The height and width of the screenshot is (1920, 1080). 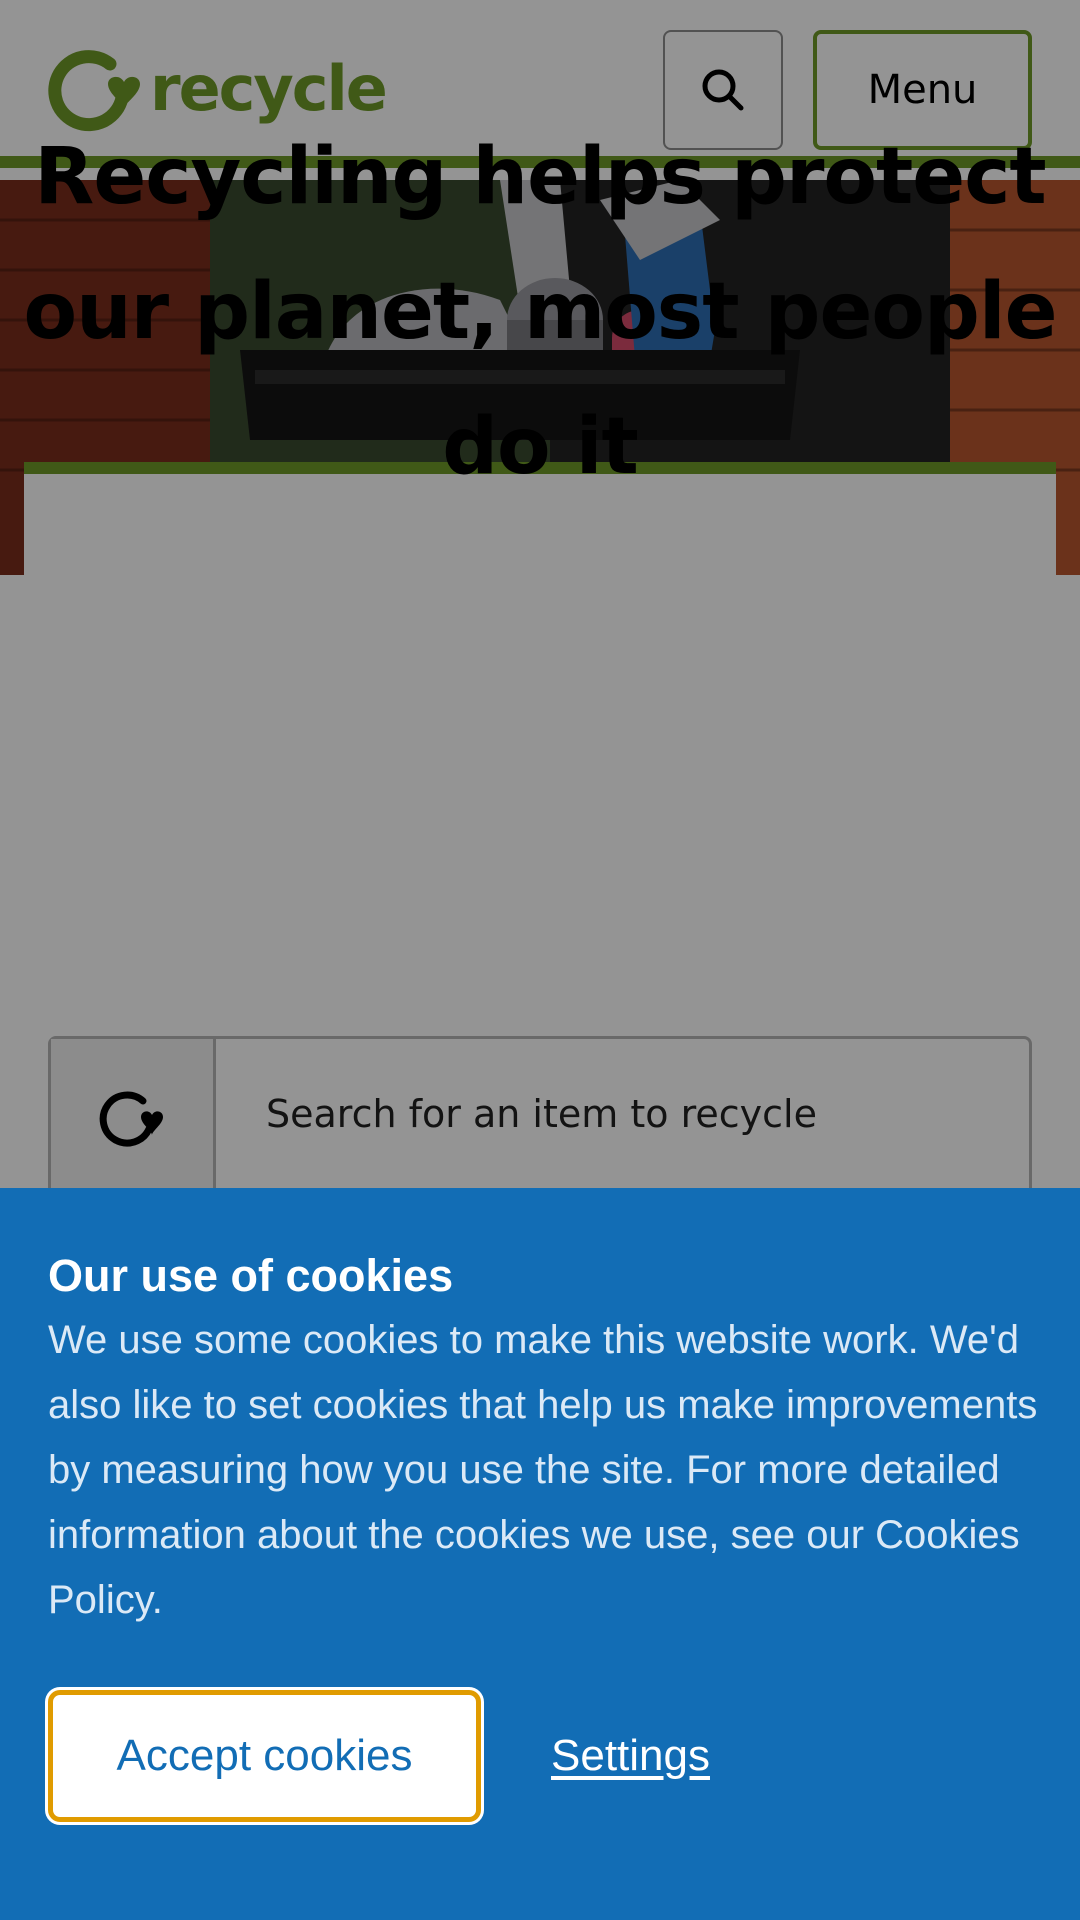 What do you see at coordinates (630, 1756) in the screenshot?
I see `cookie-settings-link: Settings` at bounding box center [630, 1756].